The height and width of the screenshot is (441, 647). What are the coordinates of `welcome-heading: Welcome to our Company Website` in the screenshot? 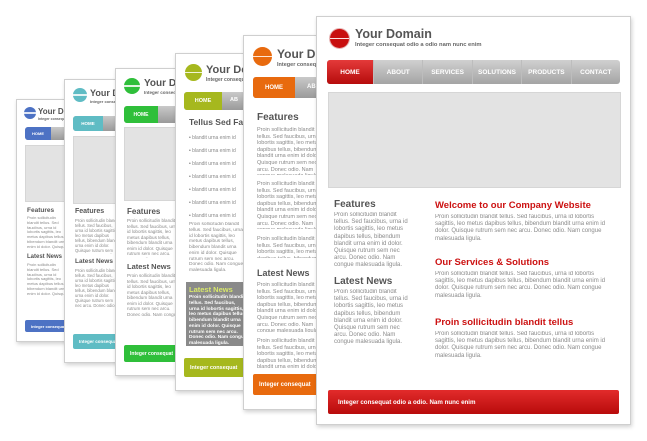 It's located at (513, 205).